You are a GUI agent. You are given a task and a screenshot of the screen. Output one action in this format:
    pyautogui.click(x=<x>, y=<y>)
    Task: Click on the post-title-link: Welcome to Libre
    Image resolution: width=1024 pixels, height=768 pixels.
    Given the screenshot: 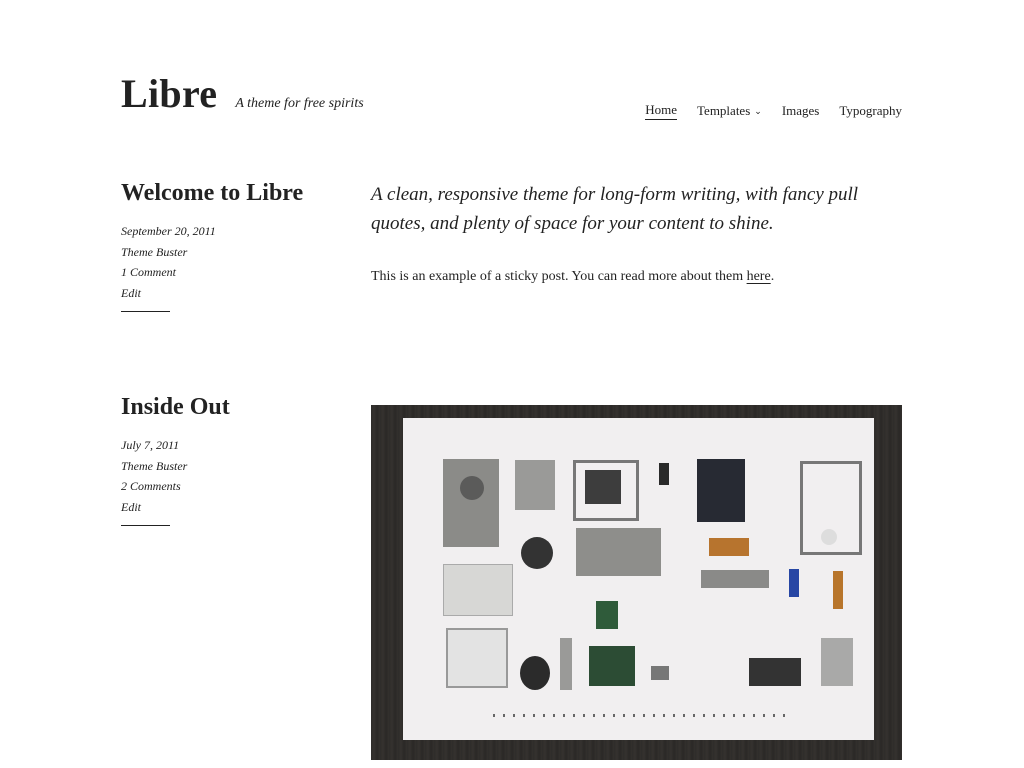 What is the action you would take?
    pyautogui.click(x=216, y=193)
    